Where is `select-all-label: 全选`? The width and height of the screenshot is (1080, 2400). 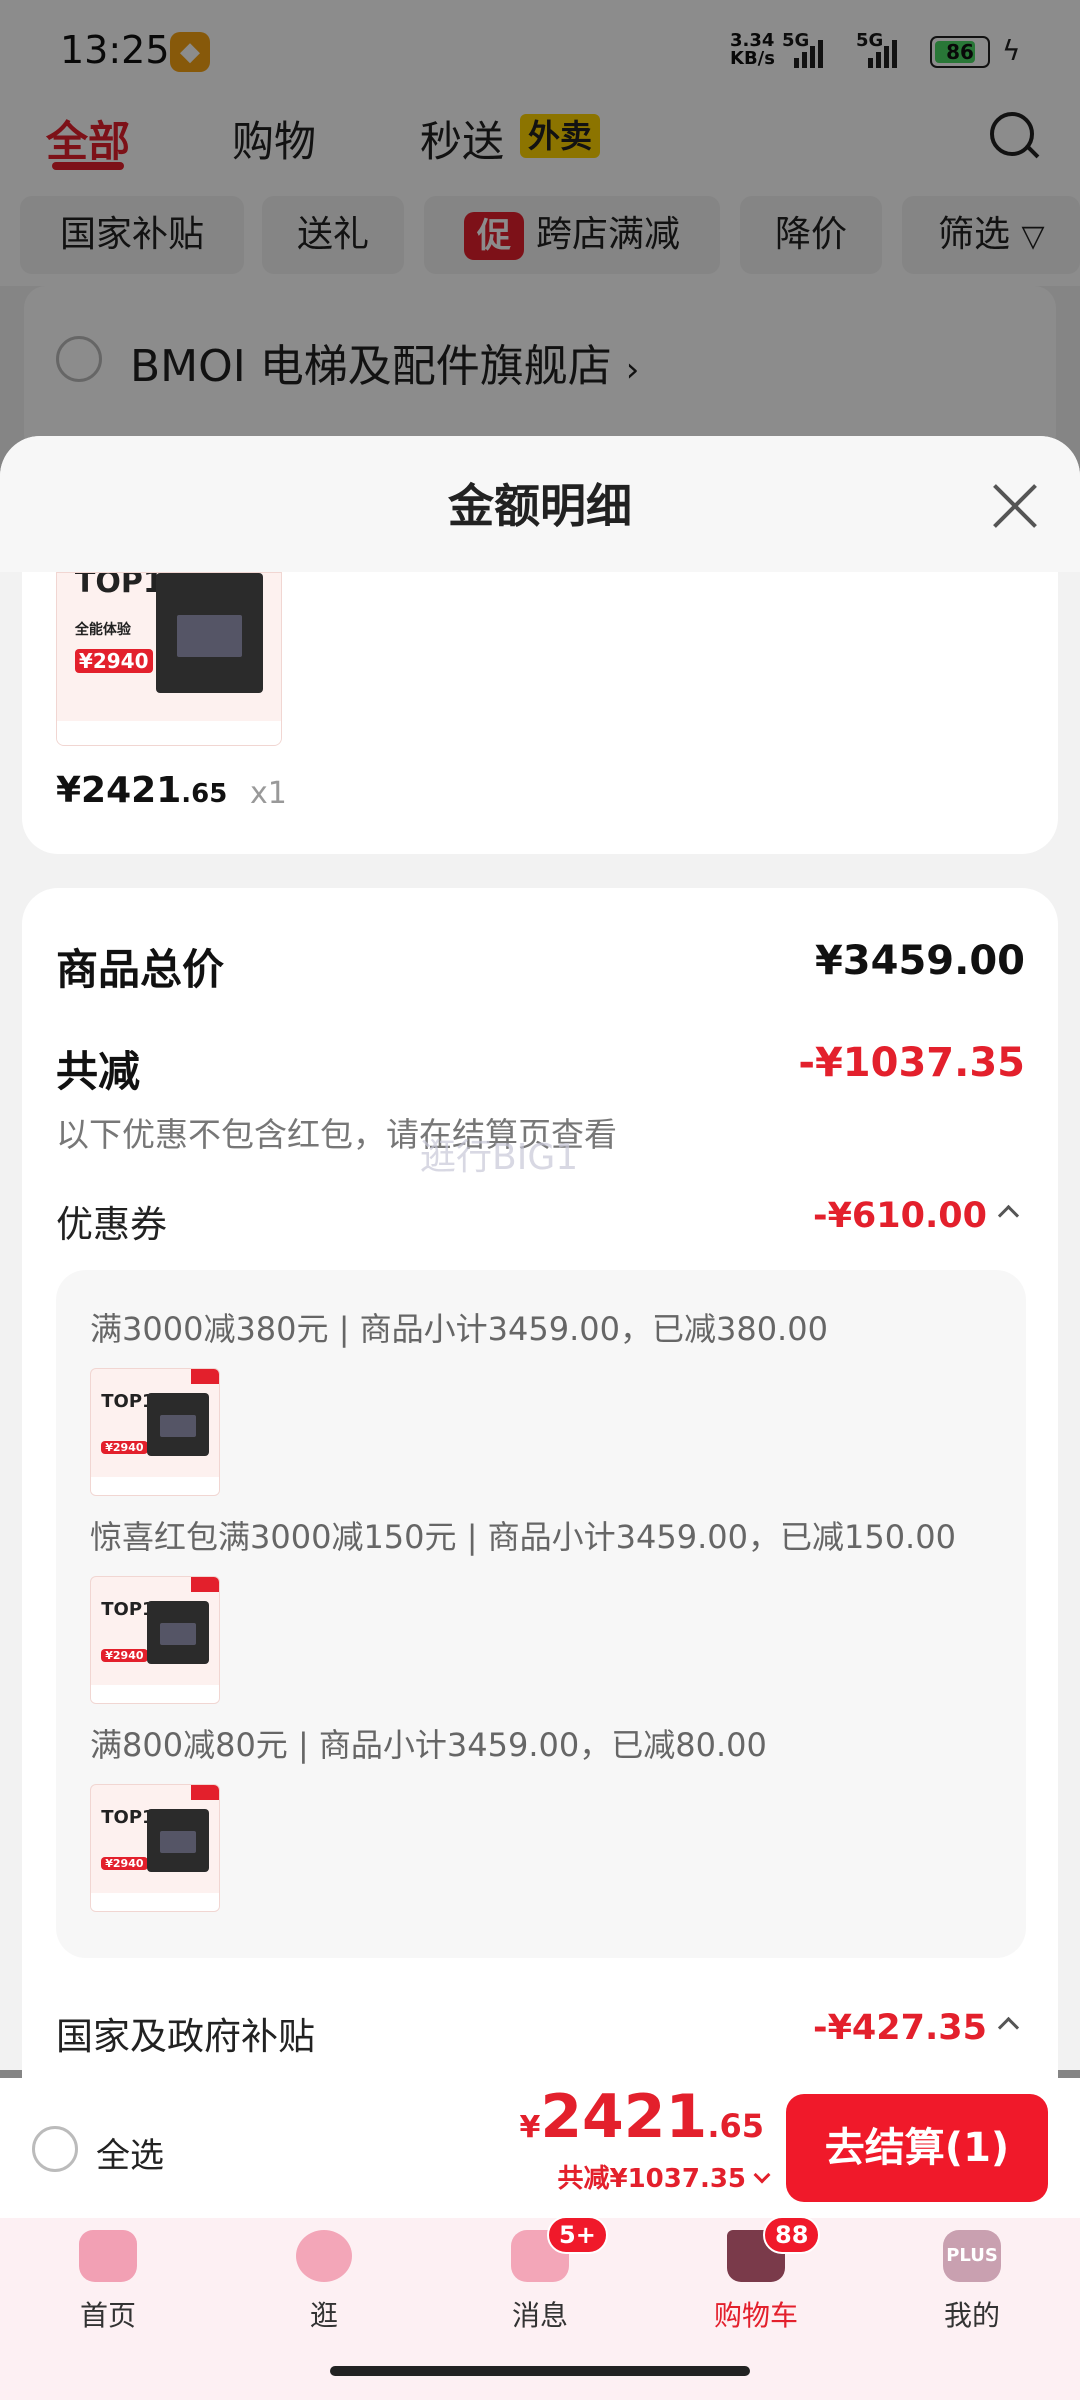
select-all-label: 全选 is located at coordinates (130, 2152).